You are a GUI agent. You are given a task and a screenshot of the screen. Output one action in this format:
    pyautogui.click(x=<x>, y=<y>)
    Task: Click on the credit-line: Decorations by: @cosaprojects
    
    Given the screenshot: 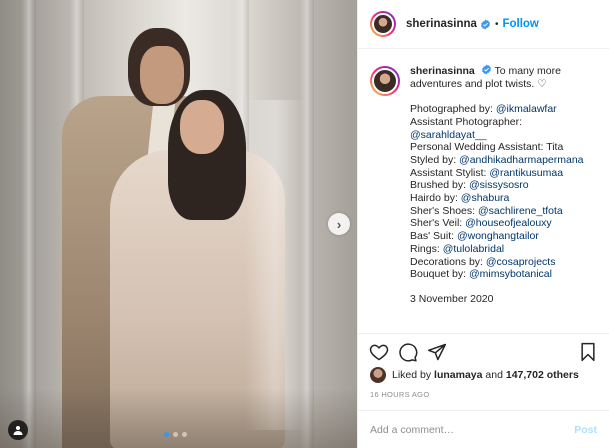 What is the action you would take?
    pyautogui.click(x=497, y=262)
    